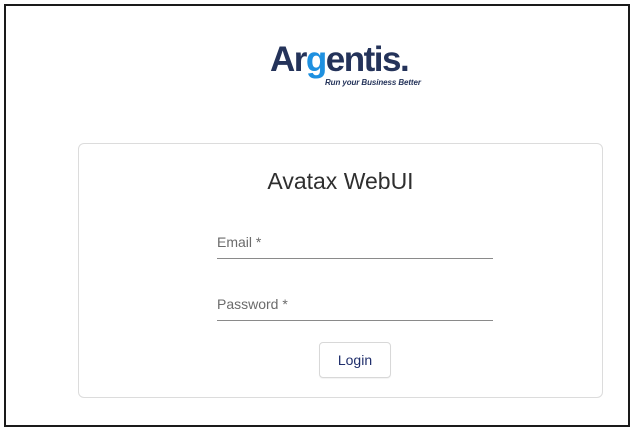 Image resolution: width=637 pixels, height=434 pixels. I want to click on page-title: Avatax WebUI, so click(340, 181).